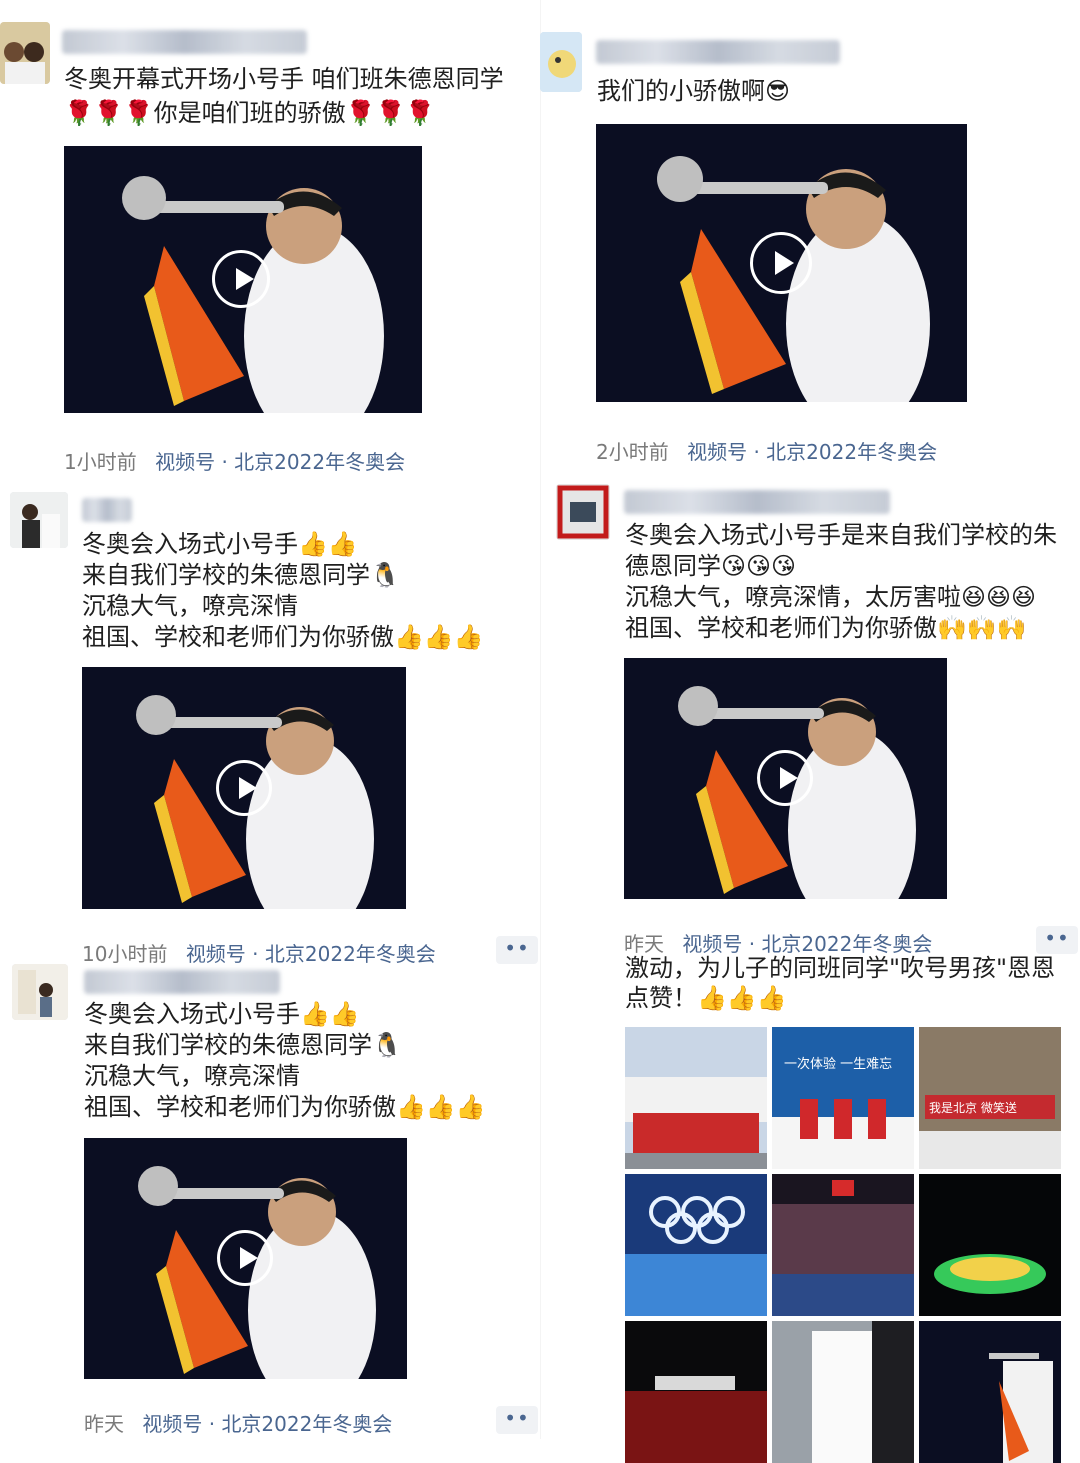  Describe the element at coordinates (104, 1424) in the screenshot. I see `post-time: 昨天` at that location.